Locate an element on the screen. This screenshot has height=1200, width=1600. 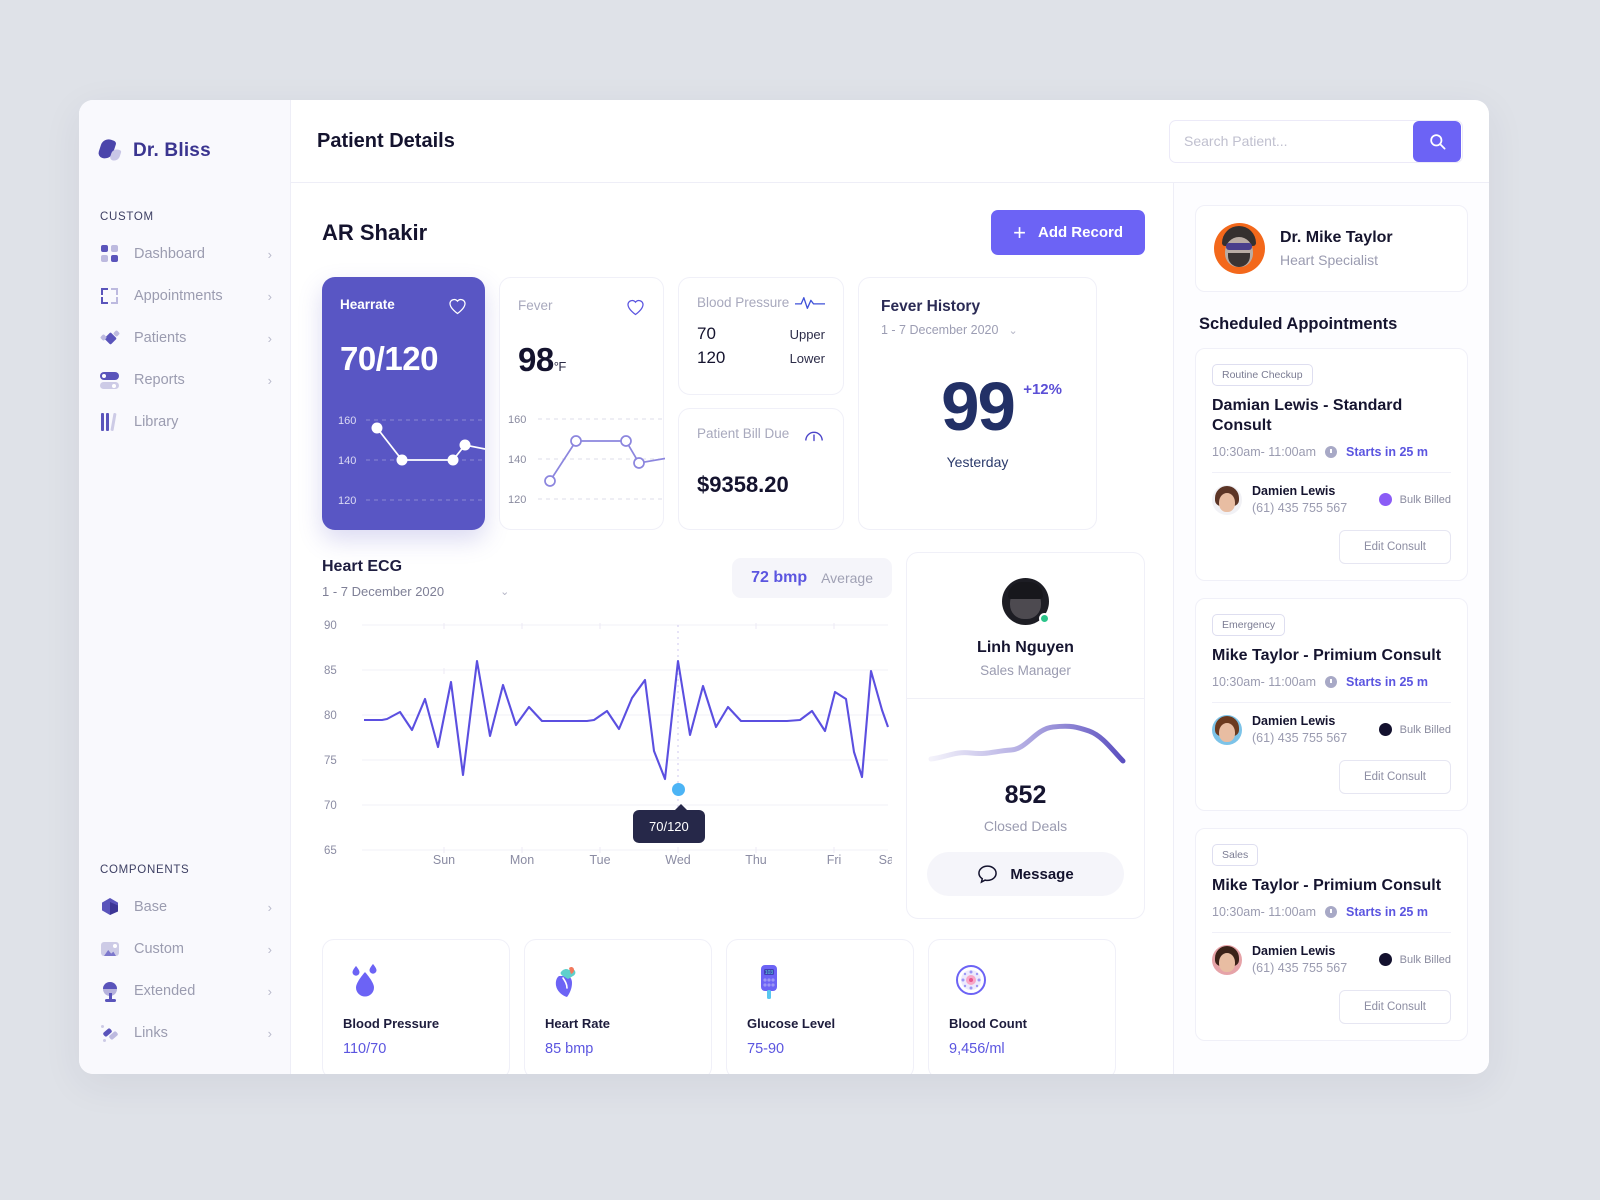
xtick-mon: Mon is located at coordinates (522, 859).